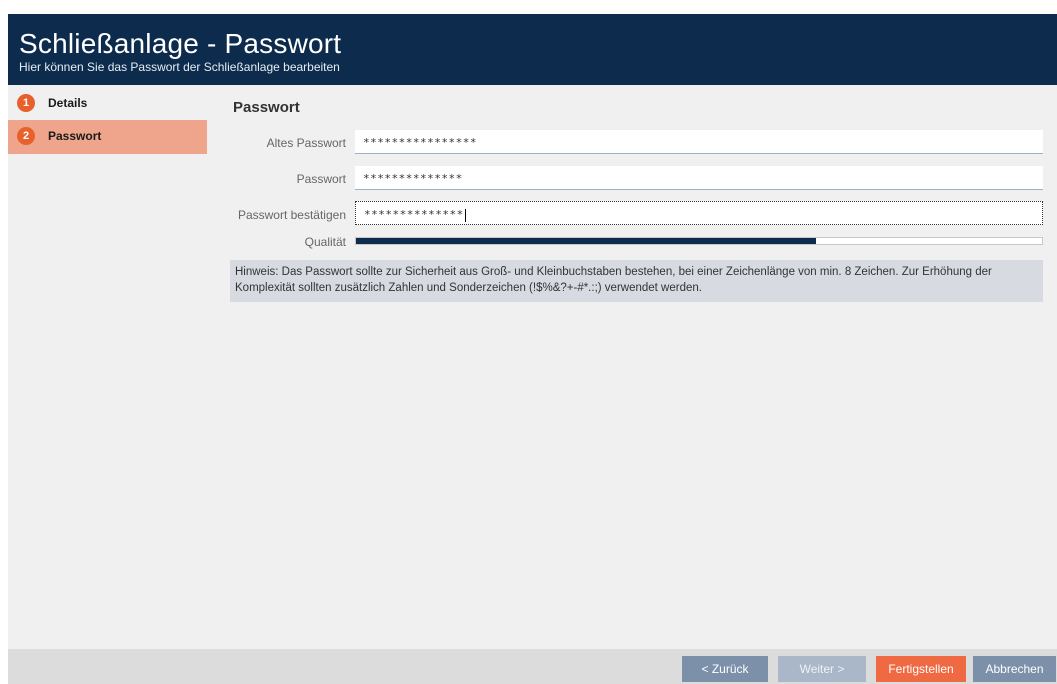  I want to click on next-button: Weiter >, so click(822, 669).